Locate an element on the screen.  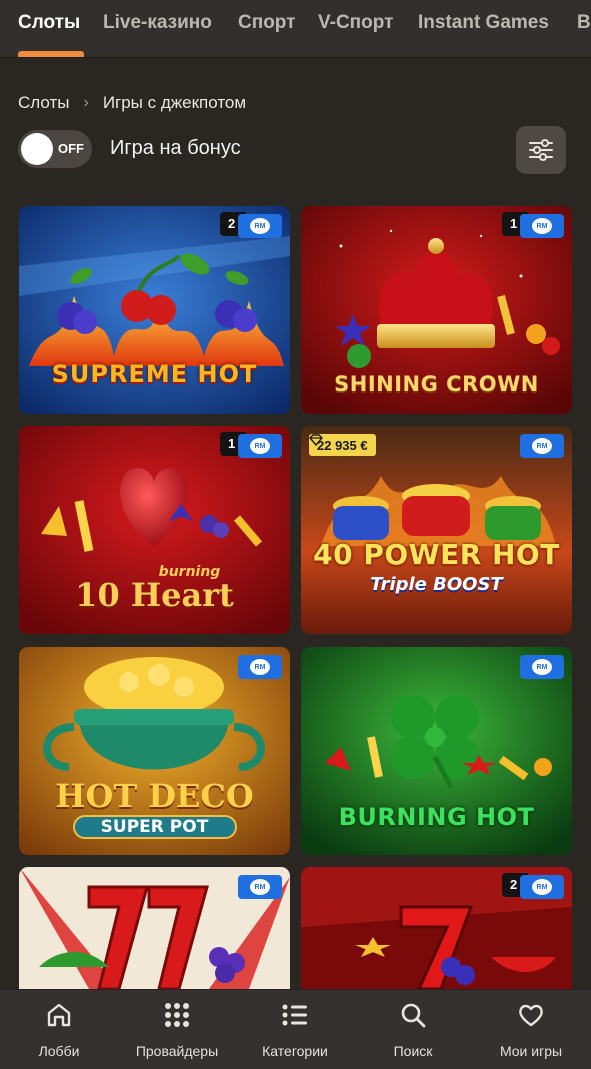
game-title: 40 POWER HOT is located at coordinates (436, 554).